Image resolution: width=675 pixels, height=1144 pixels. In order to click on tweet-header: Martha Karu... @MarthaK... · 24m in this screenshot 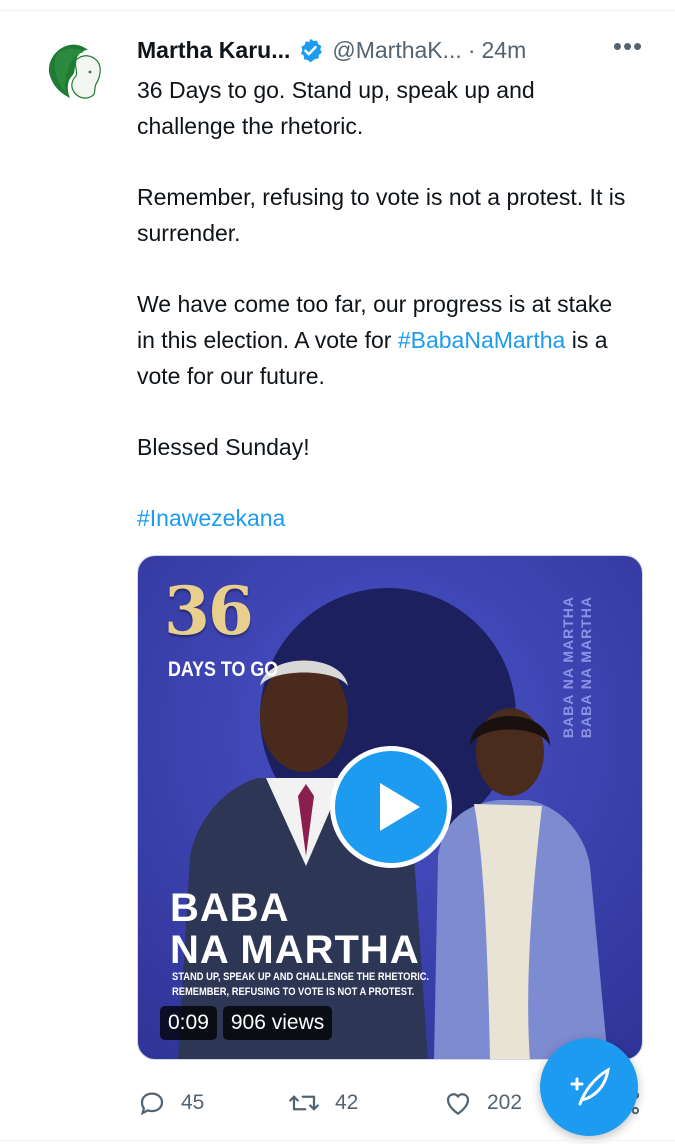, I will do `click(392, 50)`.